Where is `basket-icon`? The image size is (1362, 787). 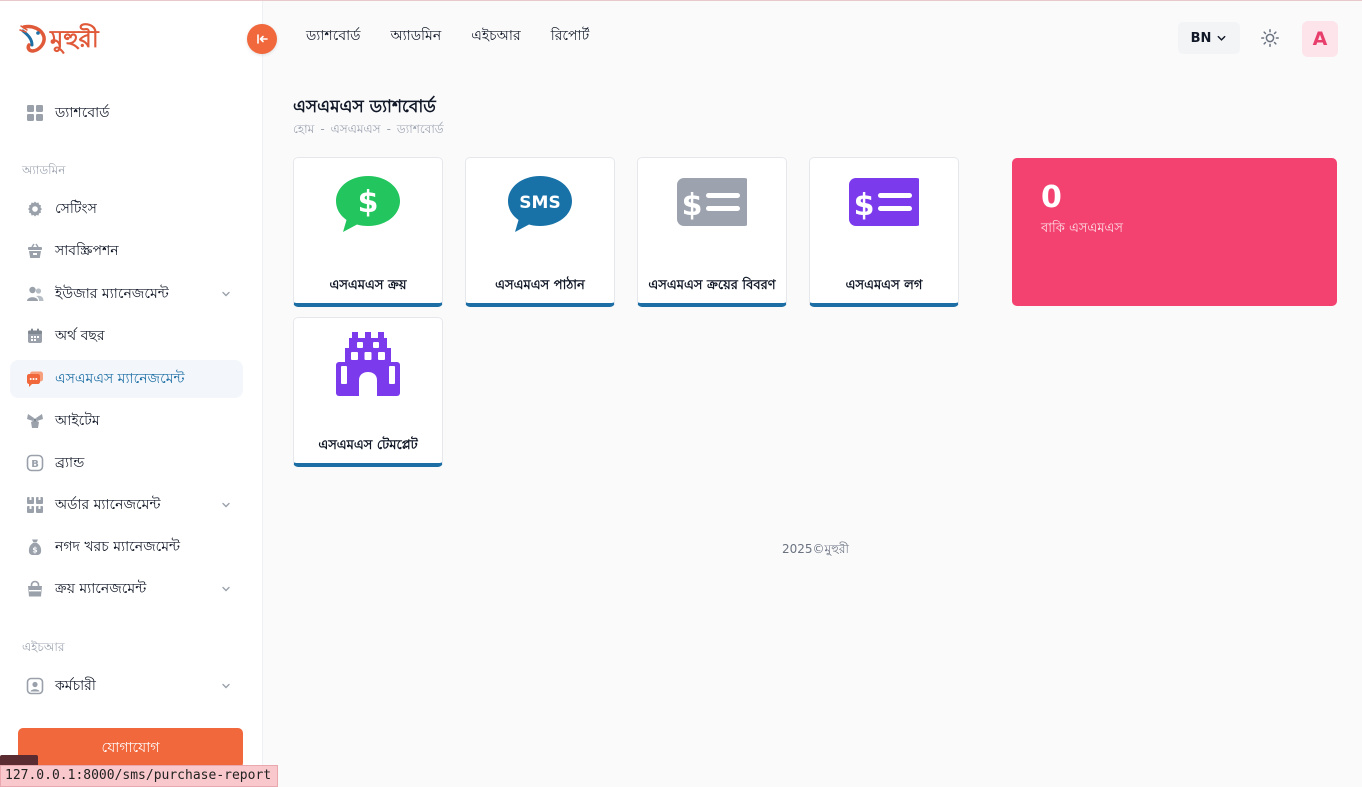 basket-icon is located at coordinates (35, 251).